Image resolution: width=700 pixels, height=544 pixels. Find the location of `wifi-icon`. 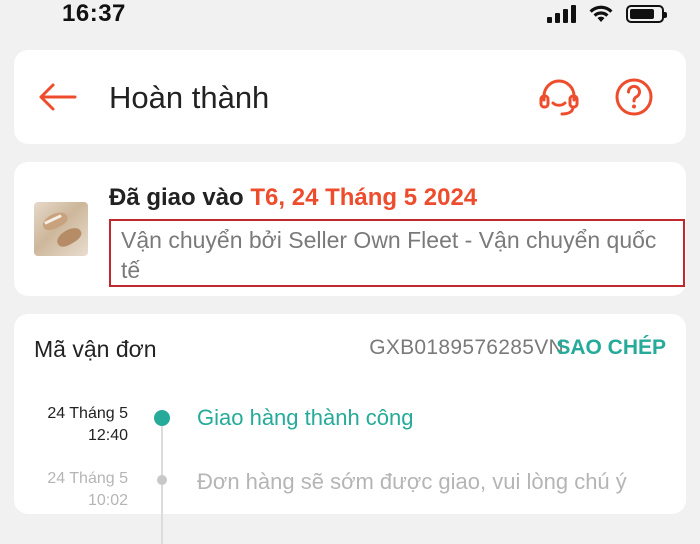

wifi-icon is located at coordinates (601, 13).